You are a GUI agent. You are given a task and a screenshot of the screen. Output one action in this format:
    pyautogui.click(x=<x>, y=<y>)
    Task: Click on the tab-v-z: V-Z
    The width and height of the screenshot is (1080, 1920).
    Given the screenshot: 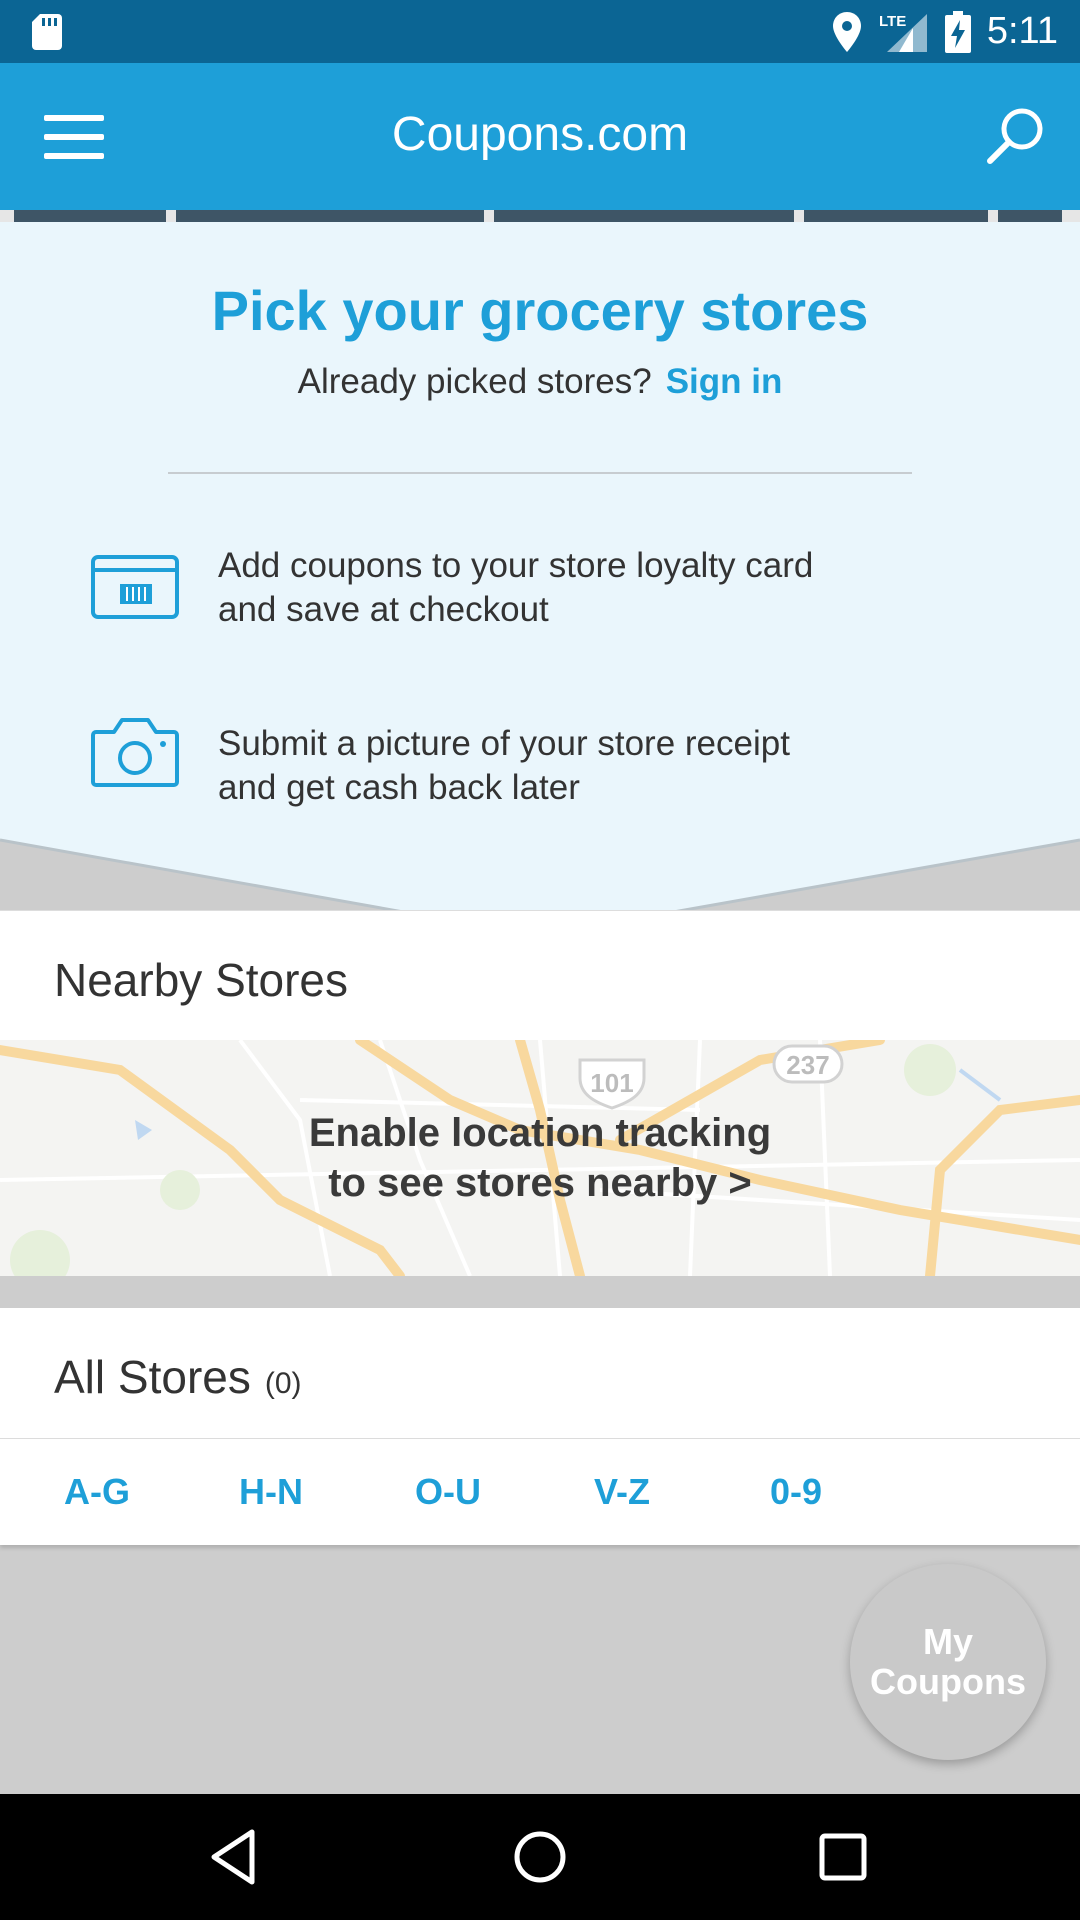 What is the action you would take?
    pyautogui.click(x=622, y=1492)
    